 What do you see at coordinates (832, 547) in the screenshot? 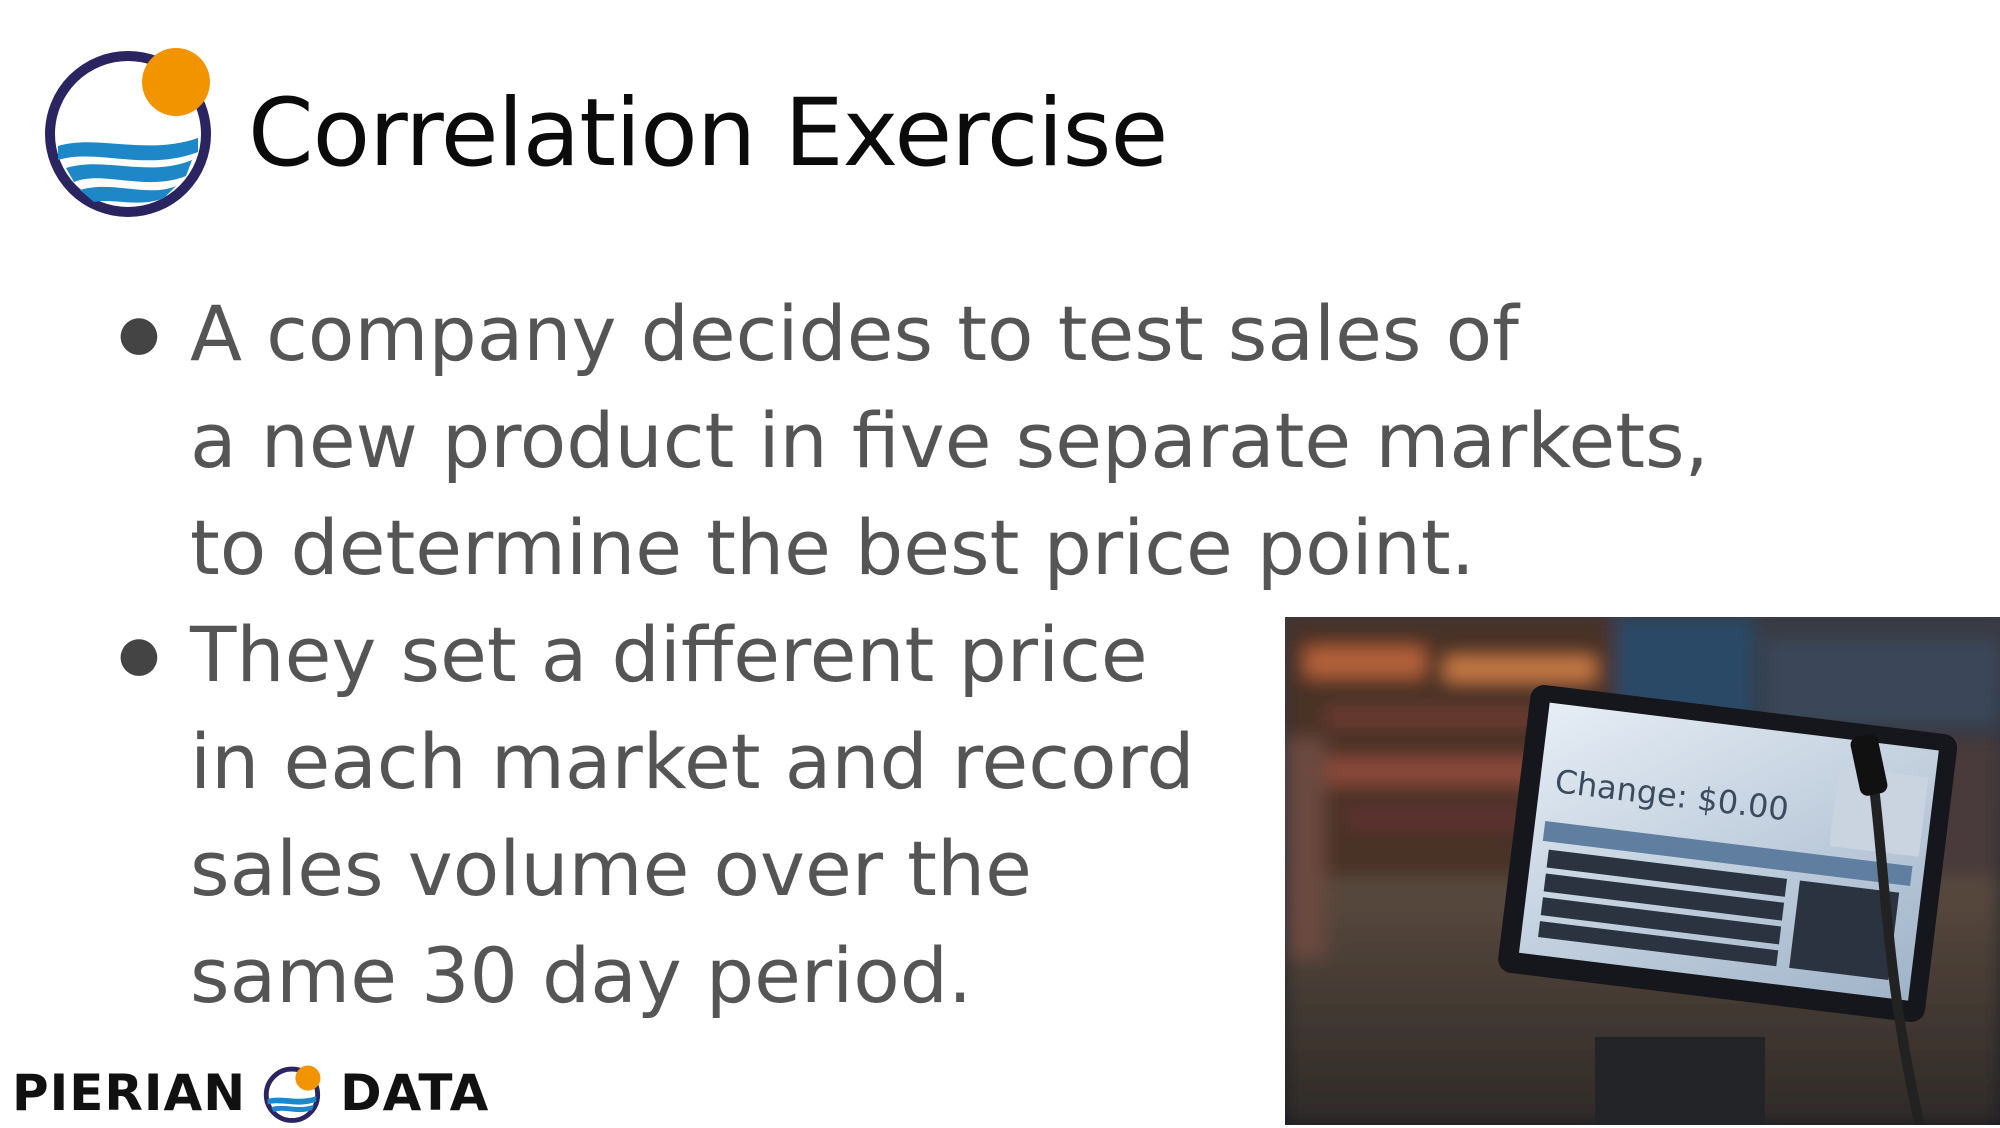
I see `bullet-line: to determine the best price point.` at bounding box center [832, 547].